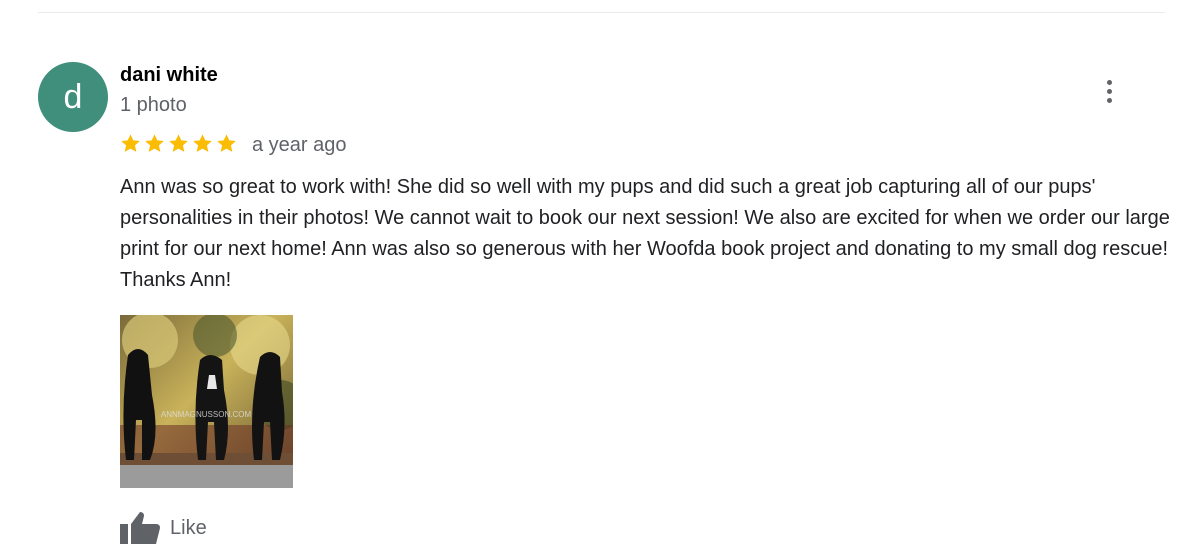  I want to click on avatar: d, so click(73, 97).